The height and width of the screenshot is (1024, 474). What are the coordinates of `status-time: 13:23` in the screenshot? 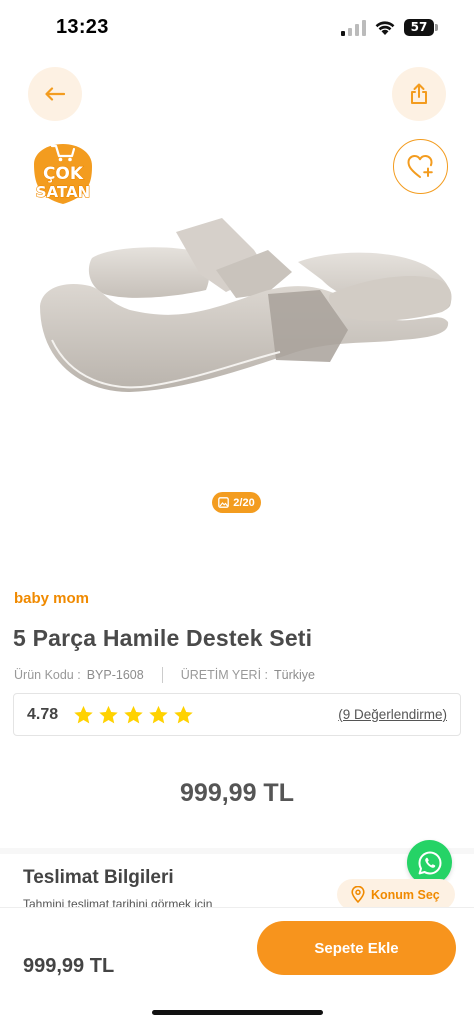 It's located at (82, 27).